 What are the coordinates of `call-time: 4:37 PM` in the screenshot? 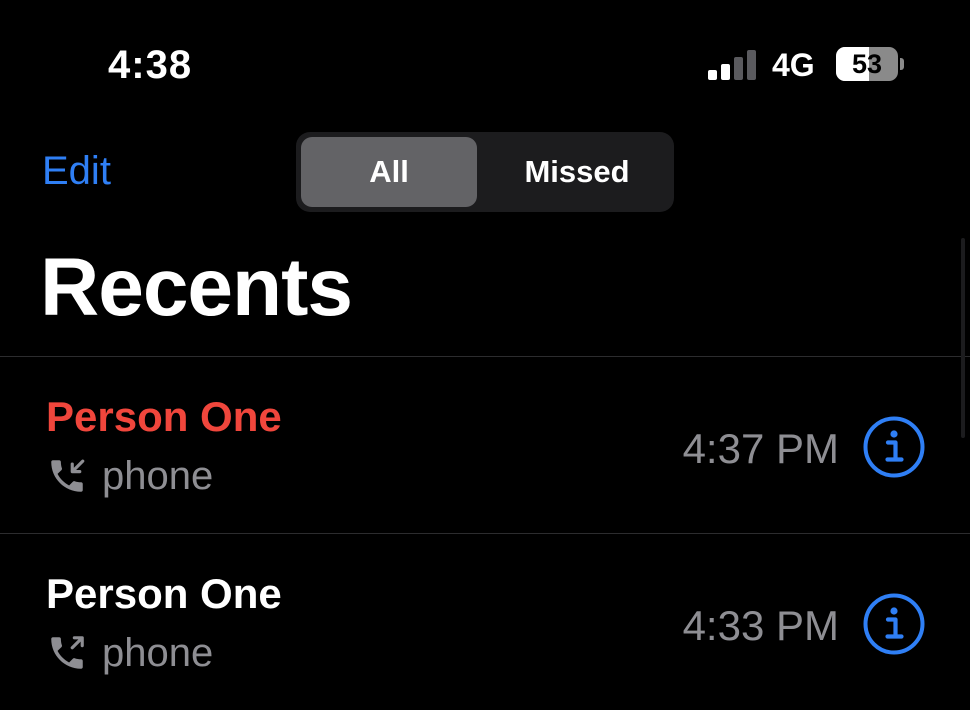 It's located at (760, 448).